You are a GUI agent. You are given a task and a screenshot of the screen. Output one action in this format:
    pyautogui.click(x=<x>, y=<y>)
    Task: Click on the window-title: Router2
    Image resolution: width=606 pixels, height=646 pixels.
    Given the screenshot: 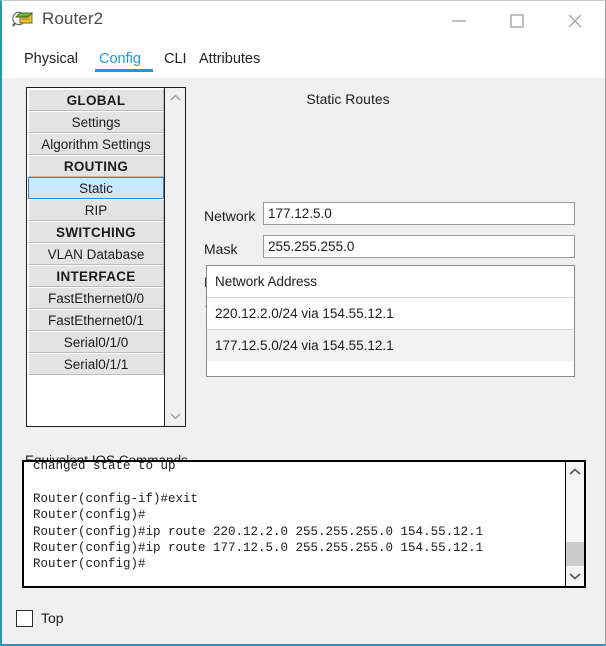 What is the action you would take?
    pyautogui.click(x=73, y=18)
    